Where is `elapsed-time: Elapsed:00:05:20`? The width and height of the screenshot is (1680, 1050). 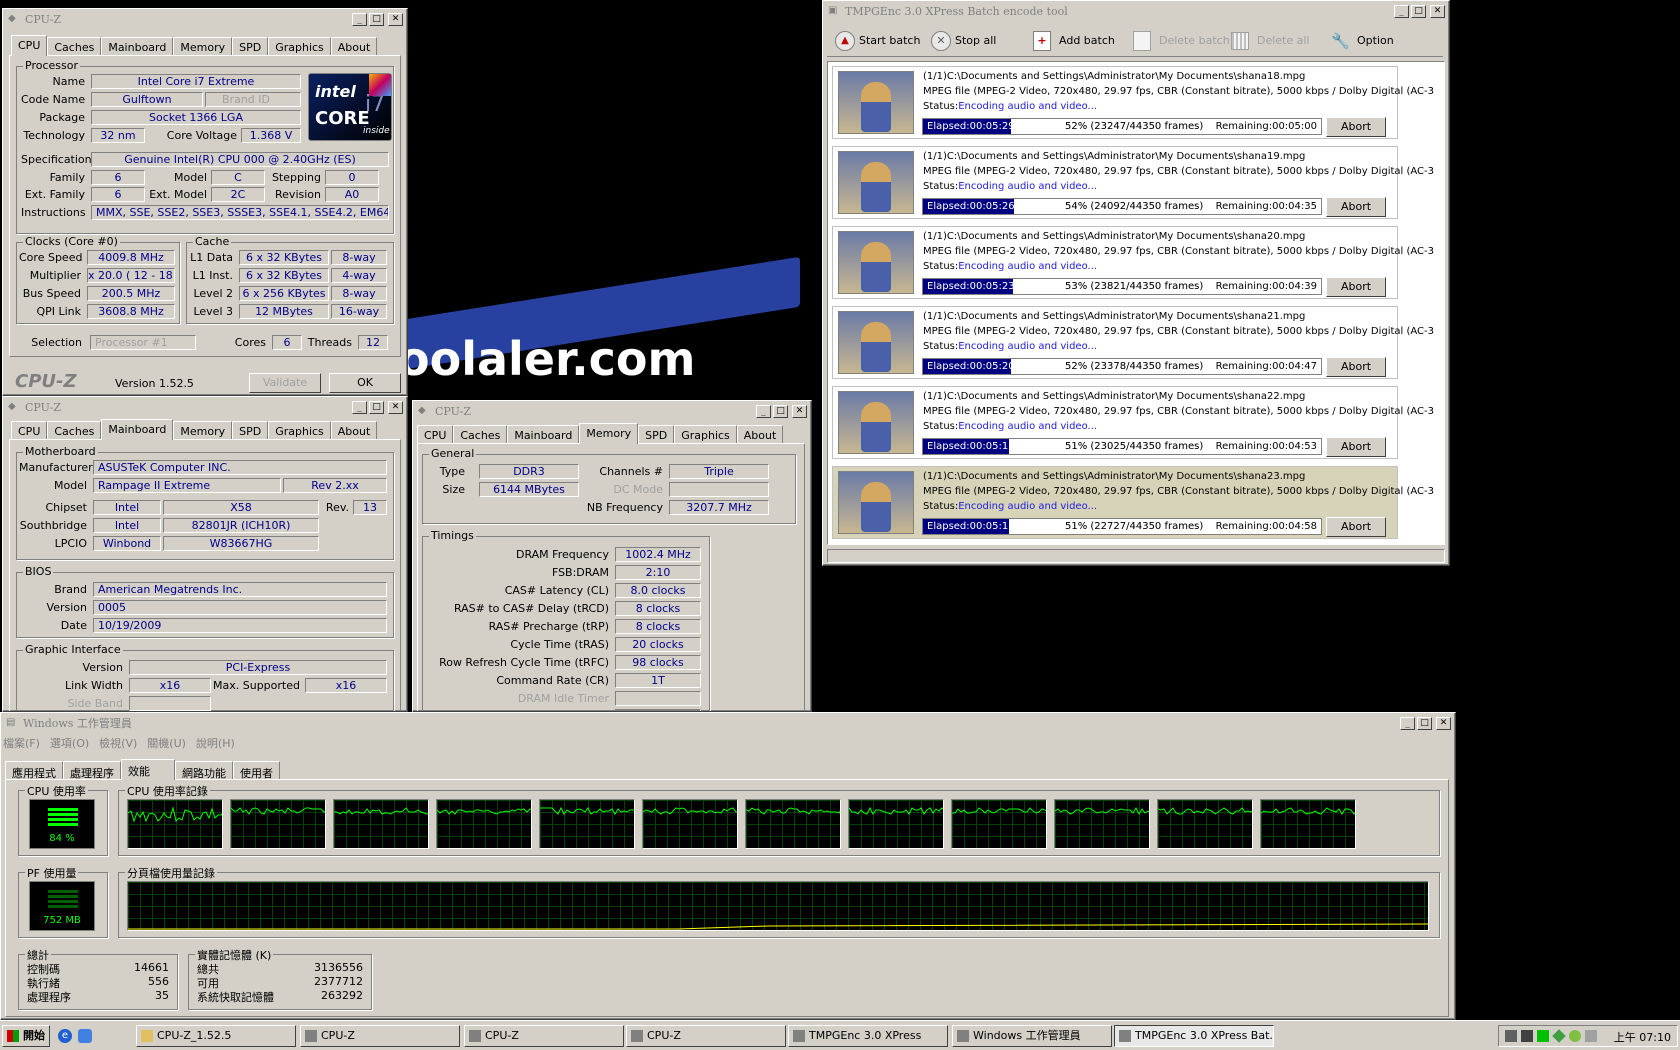
elapsed-time: Elapsed:00:05:20 is located at coordinates (971, 366).